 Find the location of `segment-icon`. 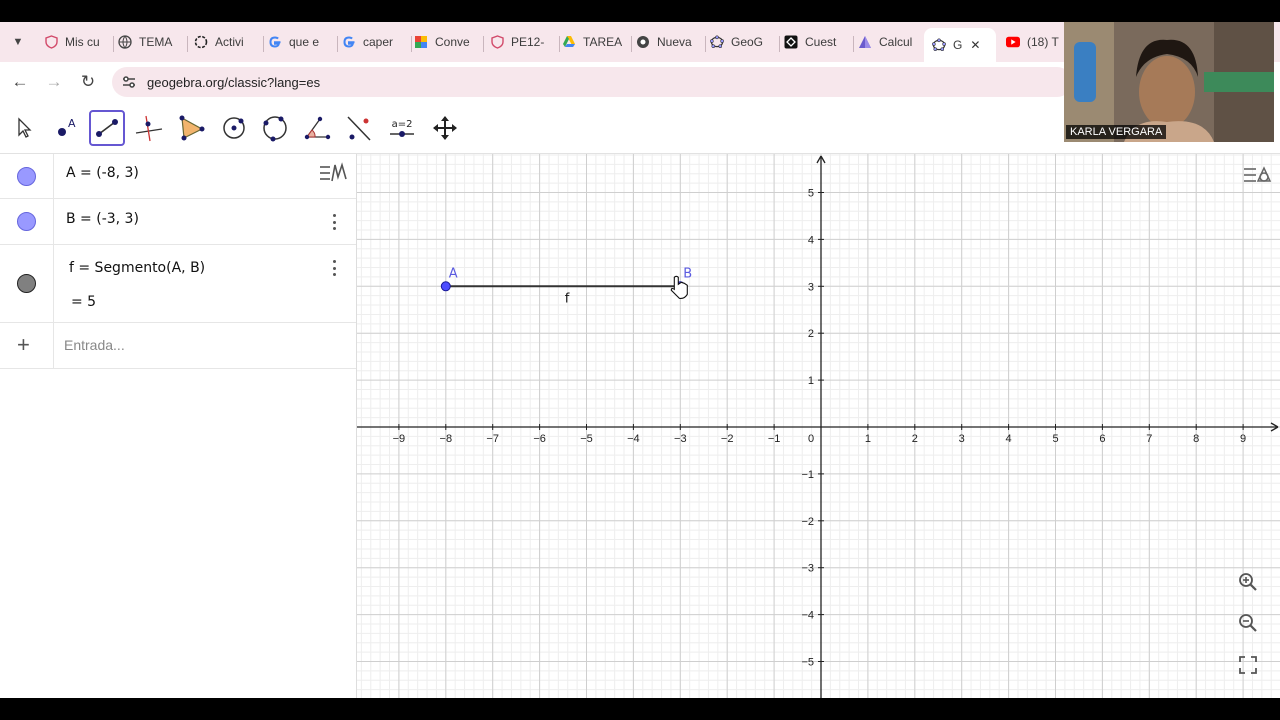

segment-icon is located at coordinates (107, 128).